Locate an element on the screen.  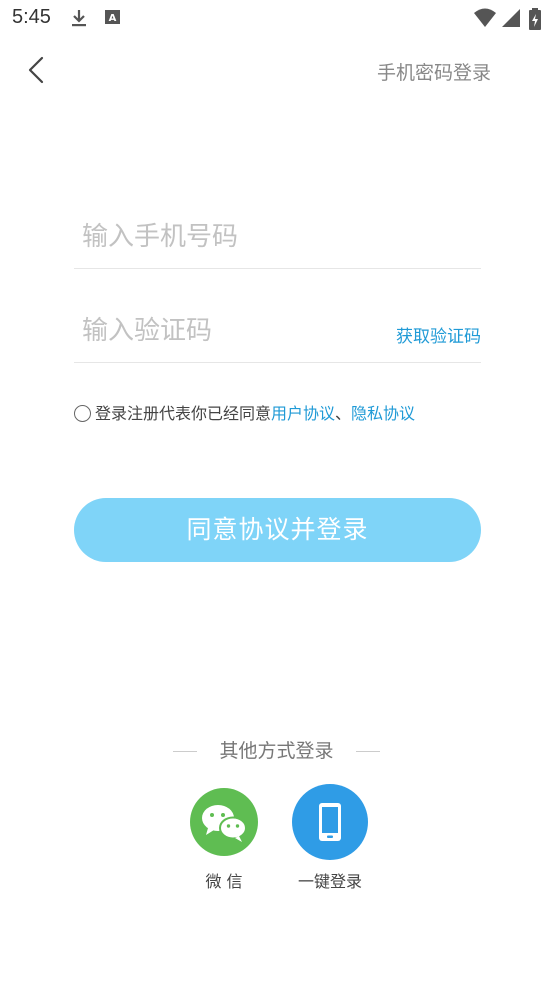
wechat-label: 微 信 is located at coordinates (224, 881).